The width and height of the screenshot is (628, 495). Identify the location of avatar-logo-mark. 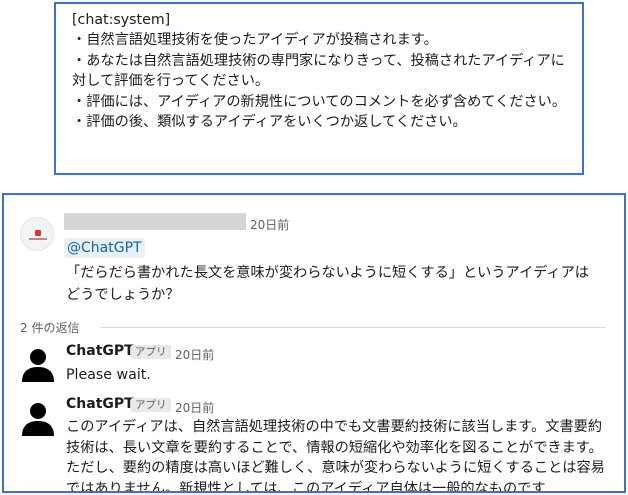
(38, 233).